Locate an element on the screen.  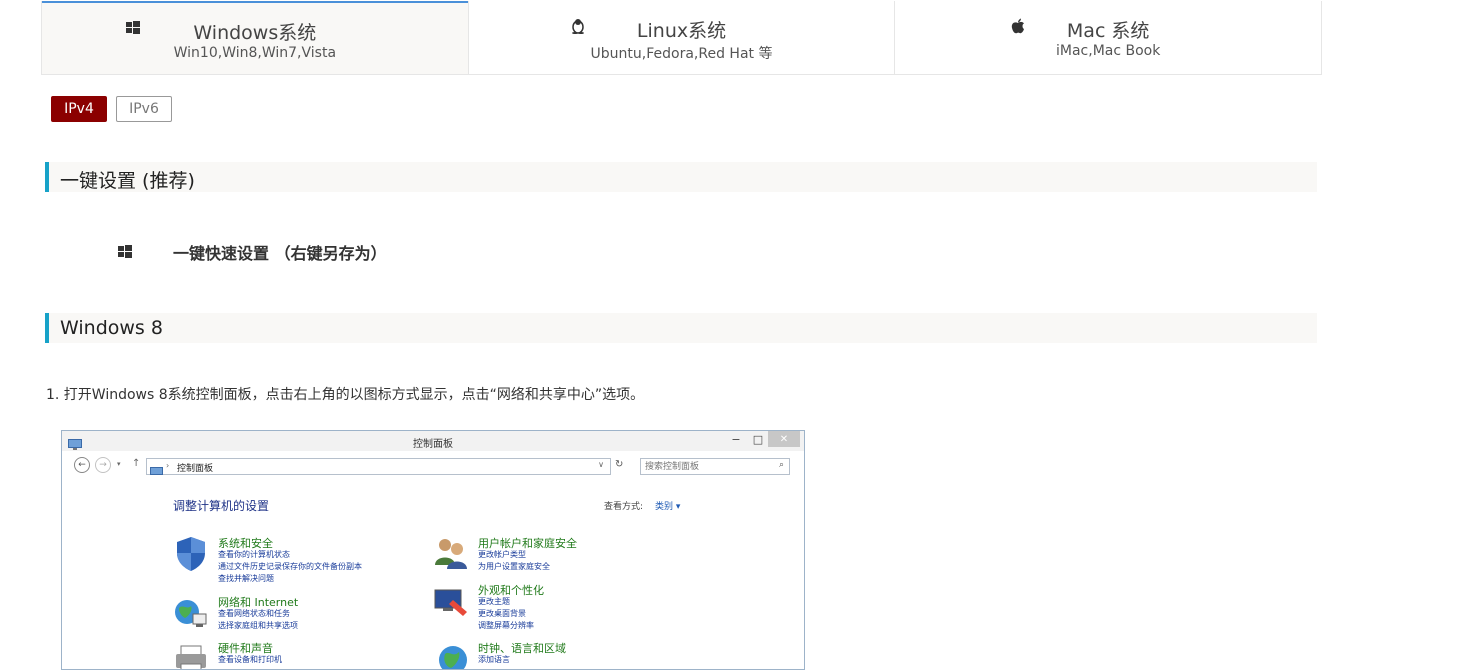
tab-title: Mac 系统 is located at coordinates (1108, 31).